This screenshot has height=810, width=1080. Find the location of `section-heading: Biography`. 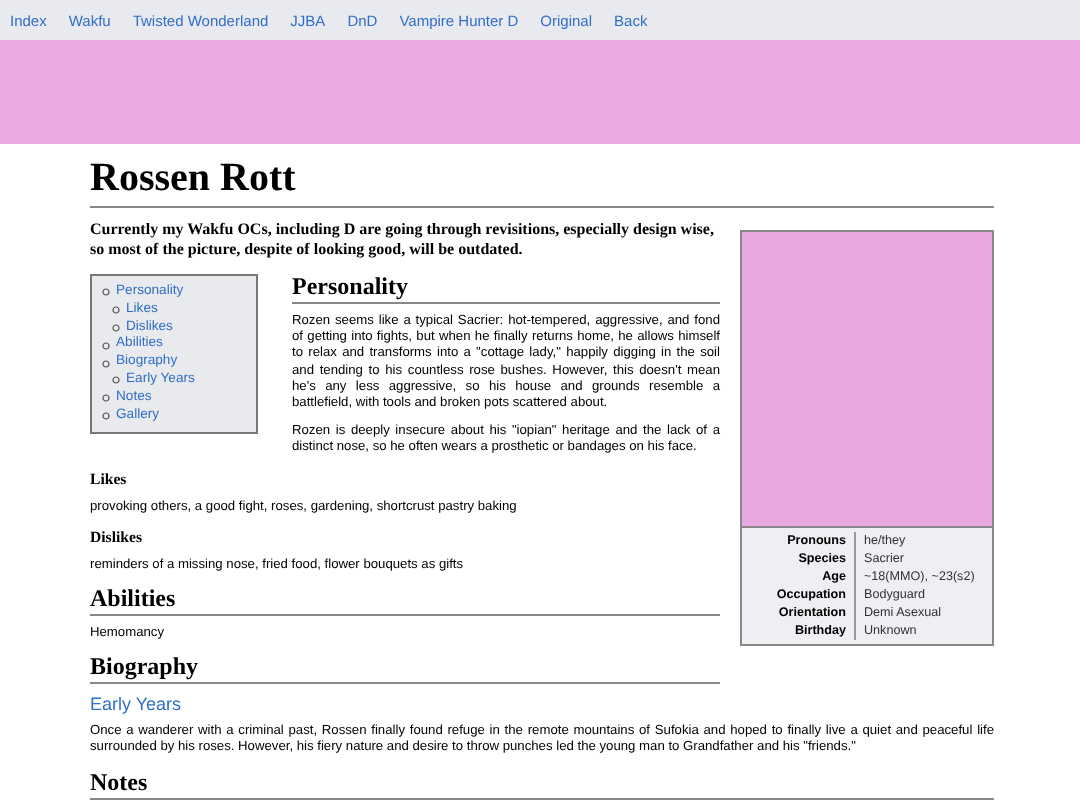

section-heading: Biography is located at coordinates (405, 669).